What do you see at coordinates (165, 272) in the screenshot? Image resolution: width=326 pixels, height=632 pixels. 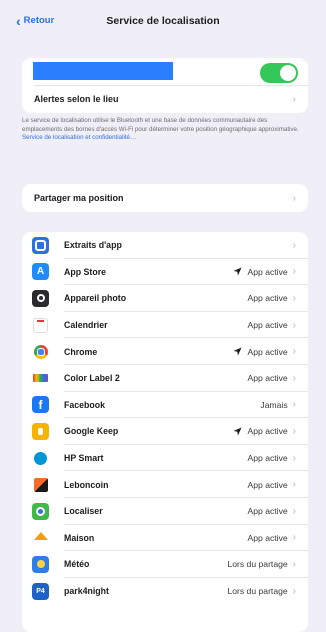 I see `app-row: A App Store App active ›` at bounding box center [165, 272].